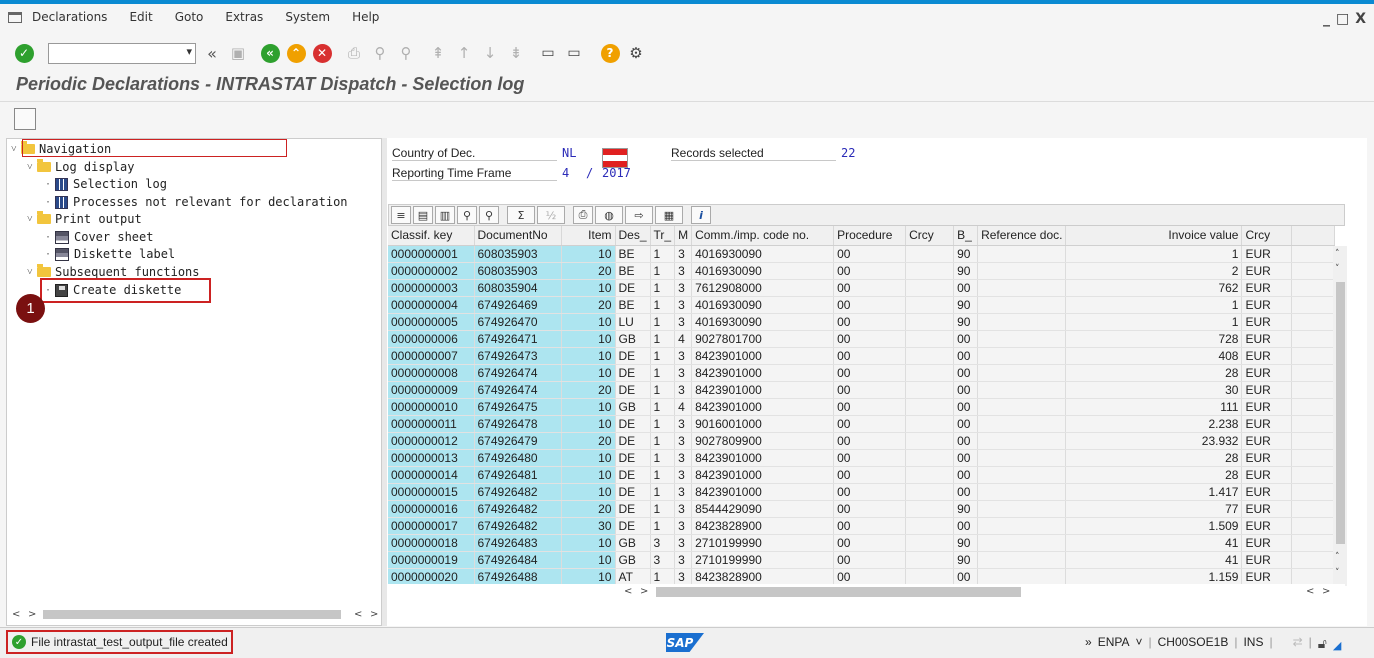  Describe the element at coordinates (431, 305) in the screenshot. I see `table-cell: 0000000004` at that location.